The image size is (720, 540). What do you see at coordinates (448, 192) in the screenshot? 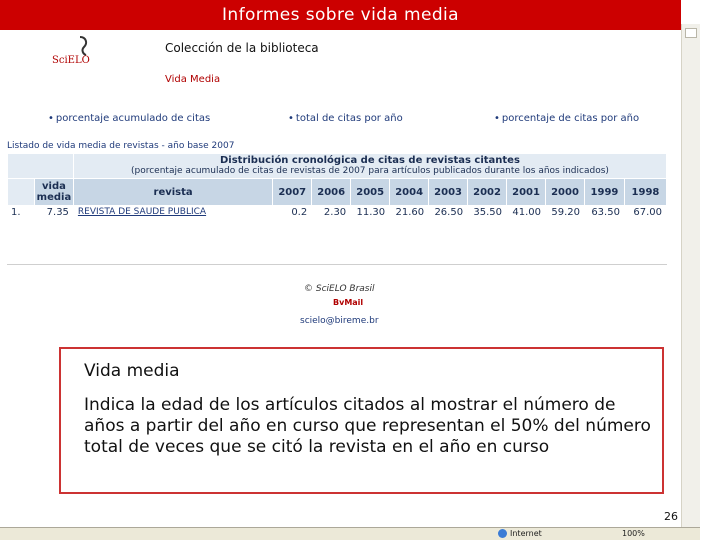
I see `header-year: 2003` at bounding box center [448, 192].